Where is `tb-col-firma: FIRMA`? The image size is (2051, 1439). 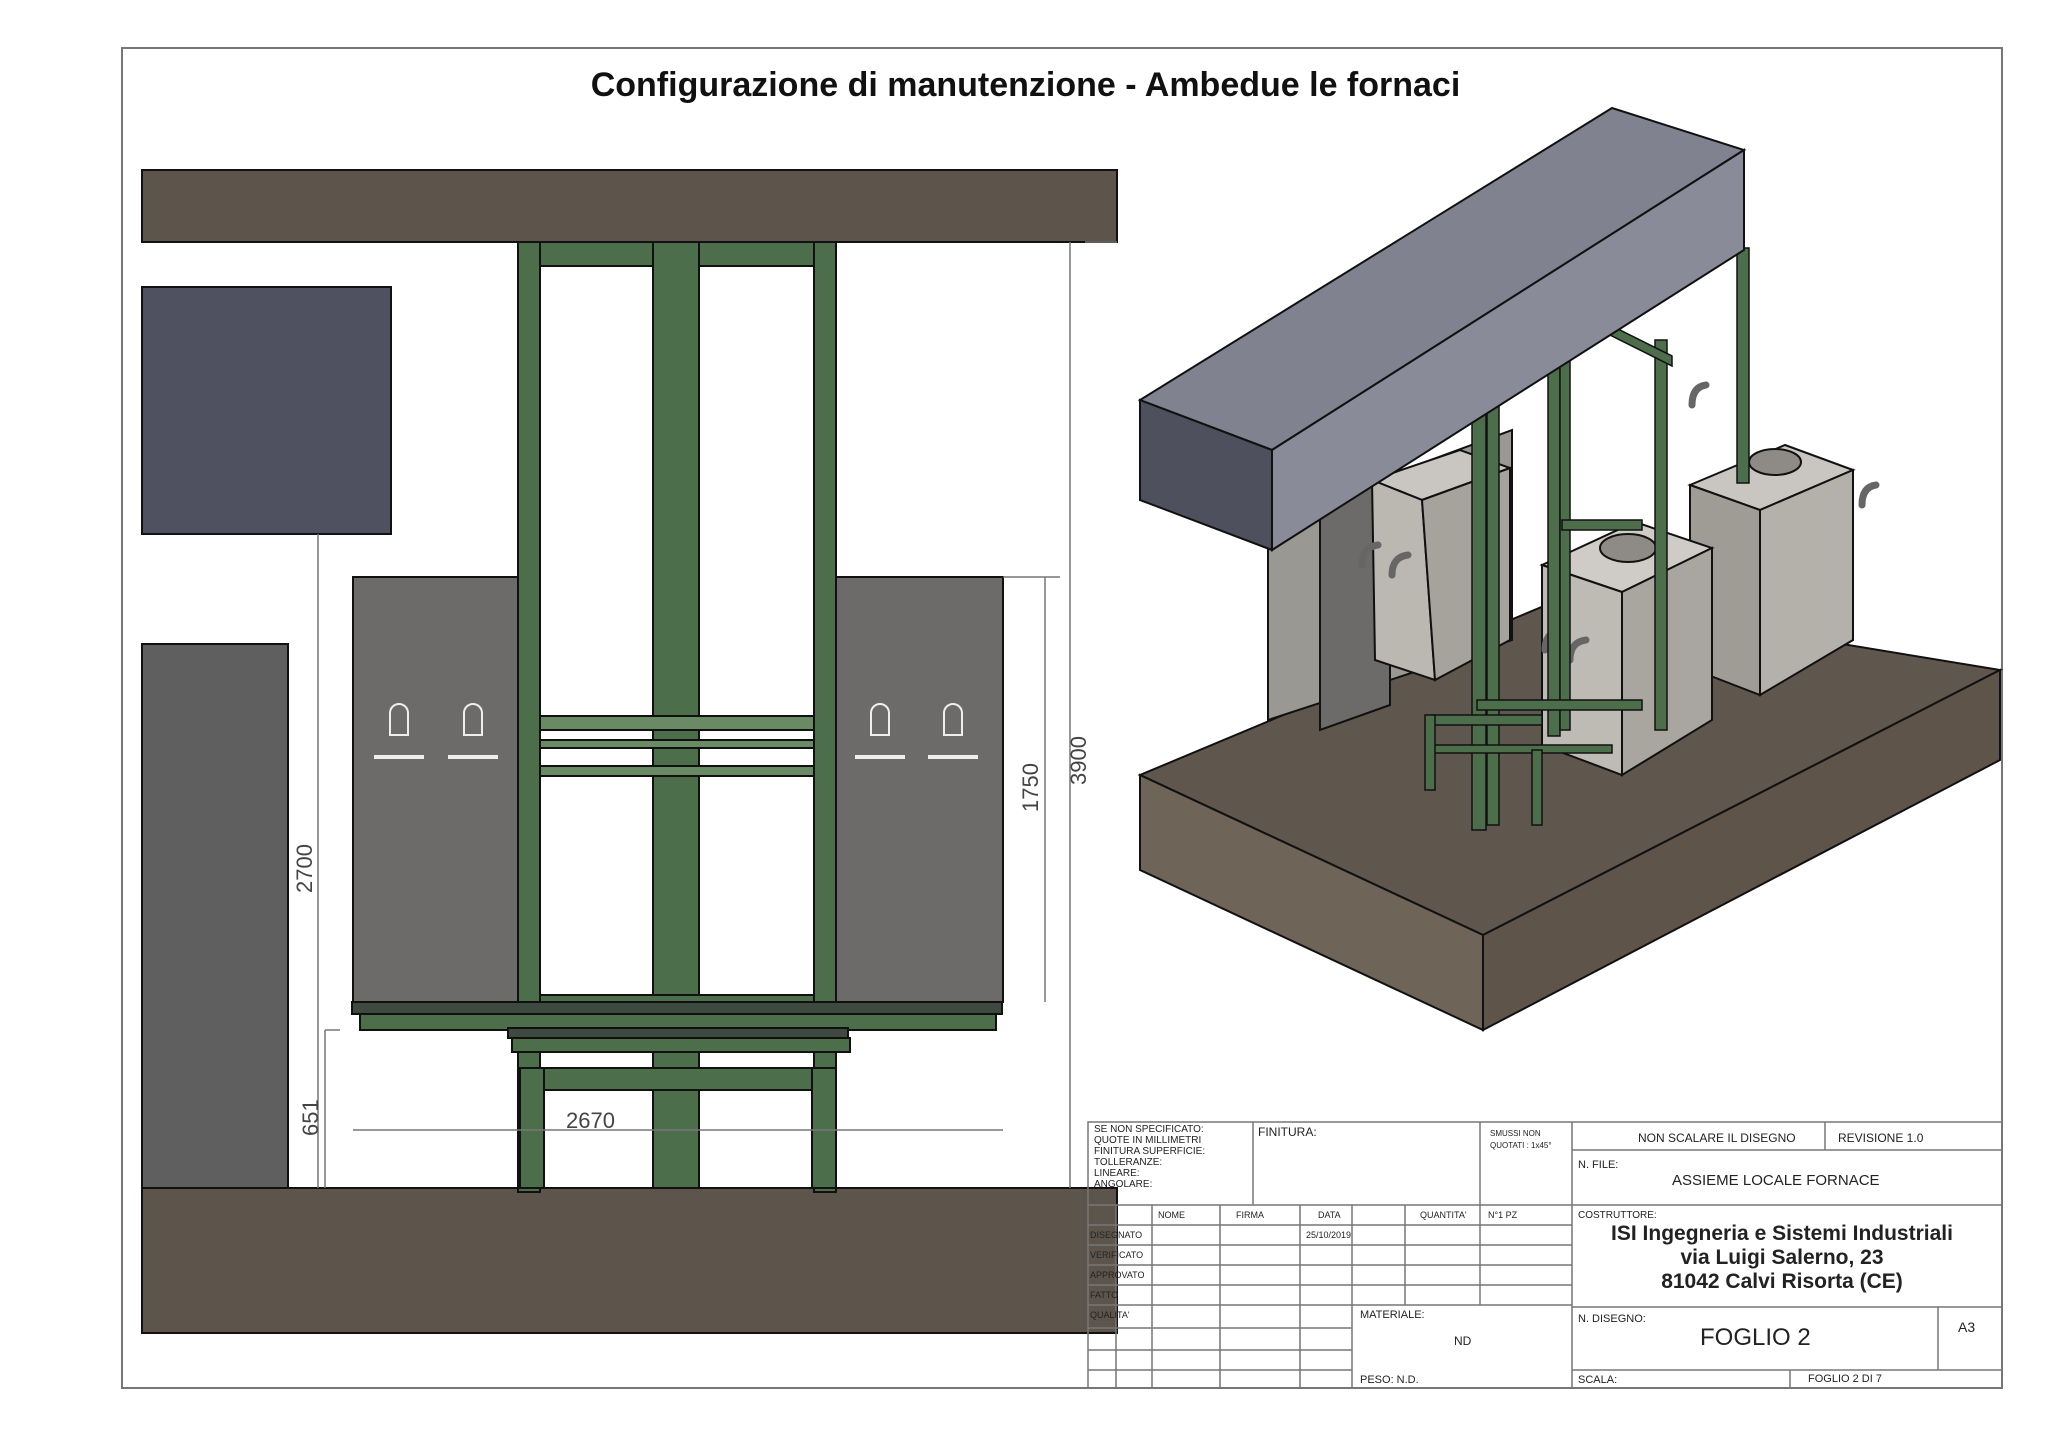
tb-col-firma: FIRMA is located at coordinates (1250, 1215).